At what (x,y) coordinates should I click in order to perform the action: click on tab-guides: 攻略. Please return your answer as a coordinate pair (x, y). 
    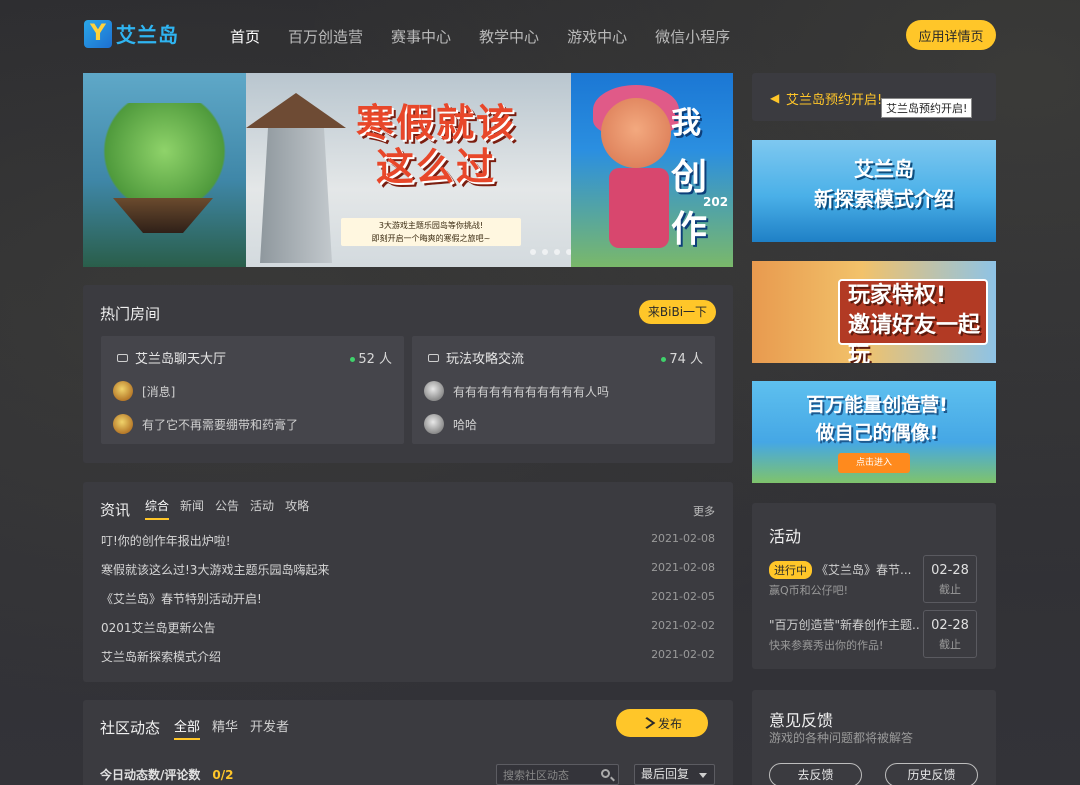
    Looking at the image, I should click on (297, 508).